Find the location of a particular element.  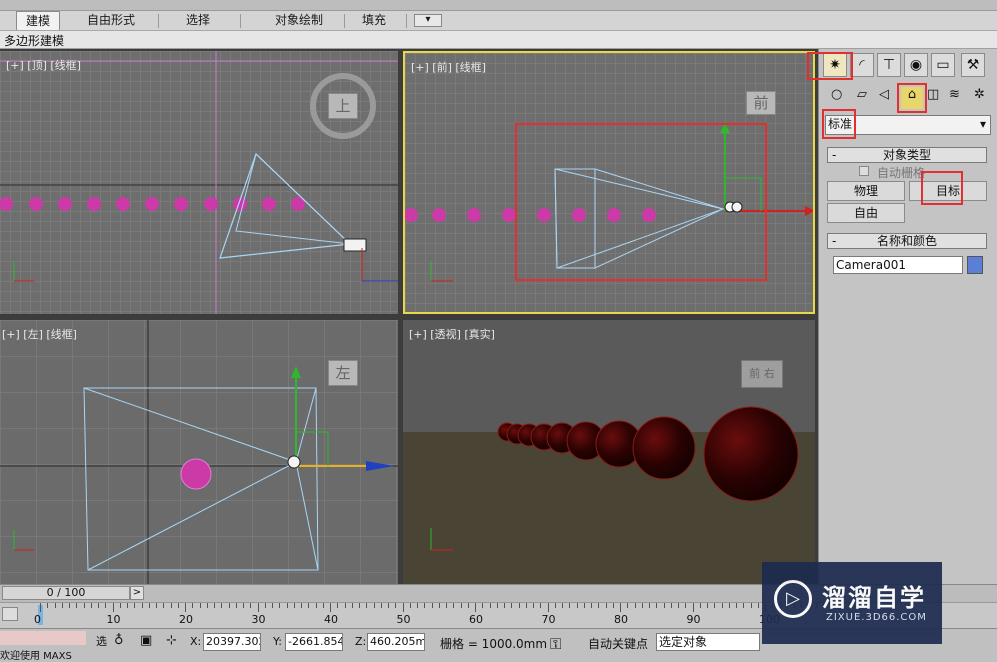

selection-set-dropdown: 选定对象 is located at coordinates (708, 642).